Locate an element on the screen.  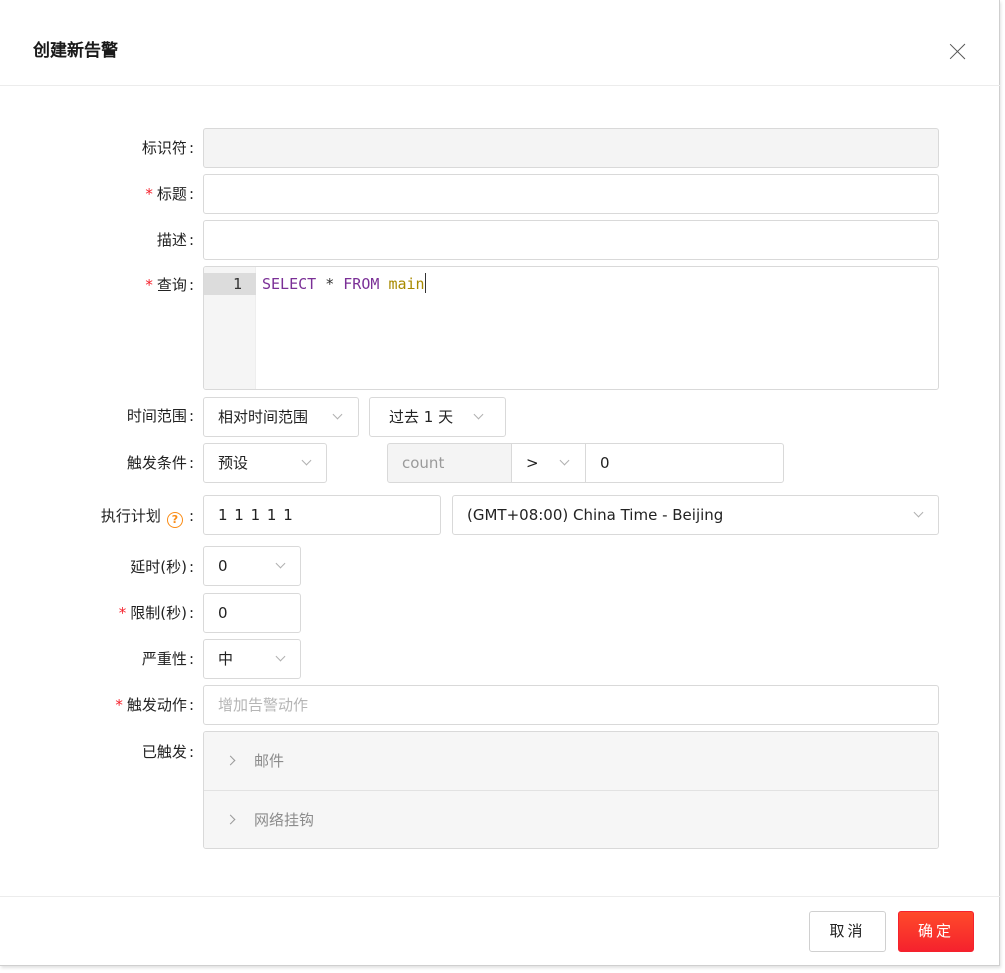
trigger-operator-select: > is located at coordinates (548, 463).